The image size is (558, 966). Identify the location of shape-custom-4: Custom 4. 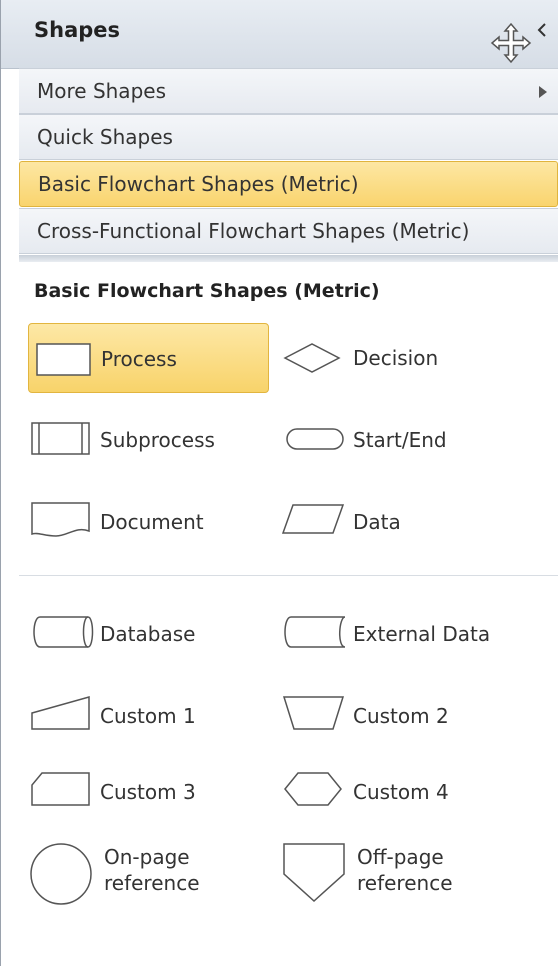
(401, 791).